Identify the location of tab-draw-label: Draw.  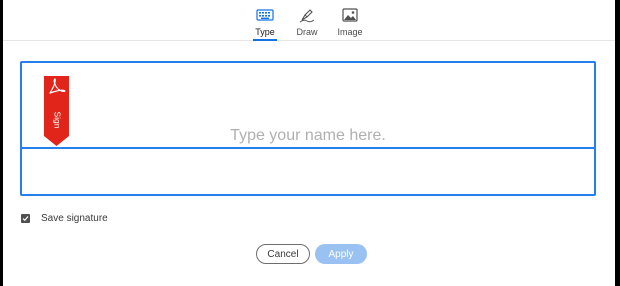
(307, 32).